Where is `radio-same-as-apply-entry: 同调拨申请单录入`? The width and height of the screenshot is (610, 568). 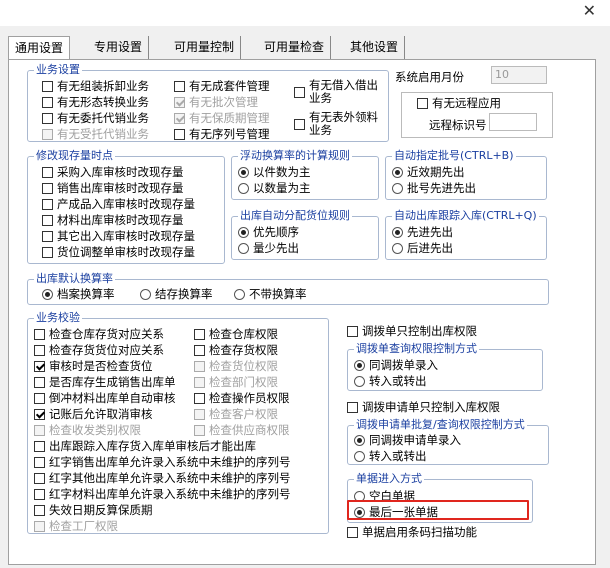
radio-same-as-apply-entry: 同调拨申请单录入 is located at coordinates (407, 440).